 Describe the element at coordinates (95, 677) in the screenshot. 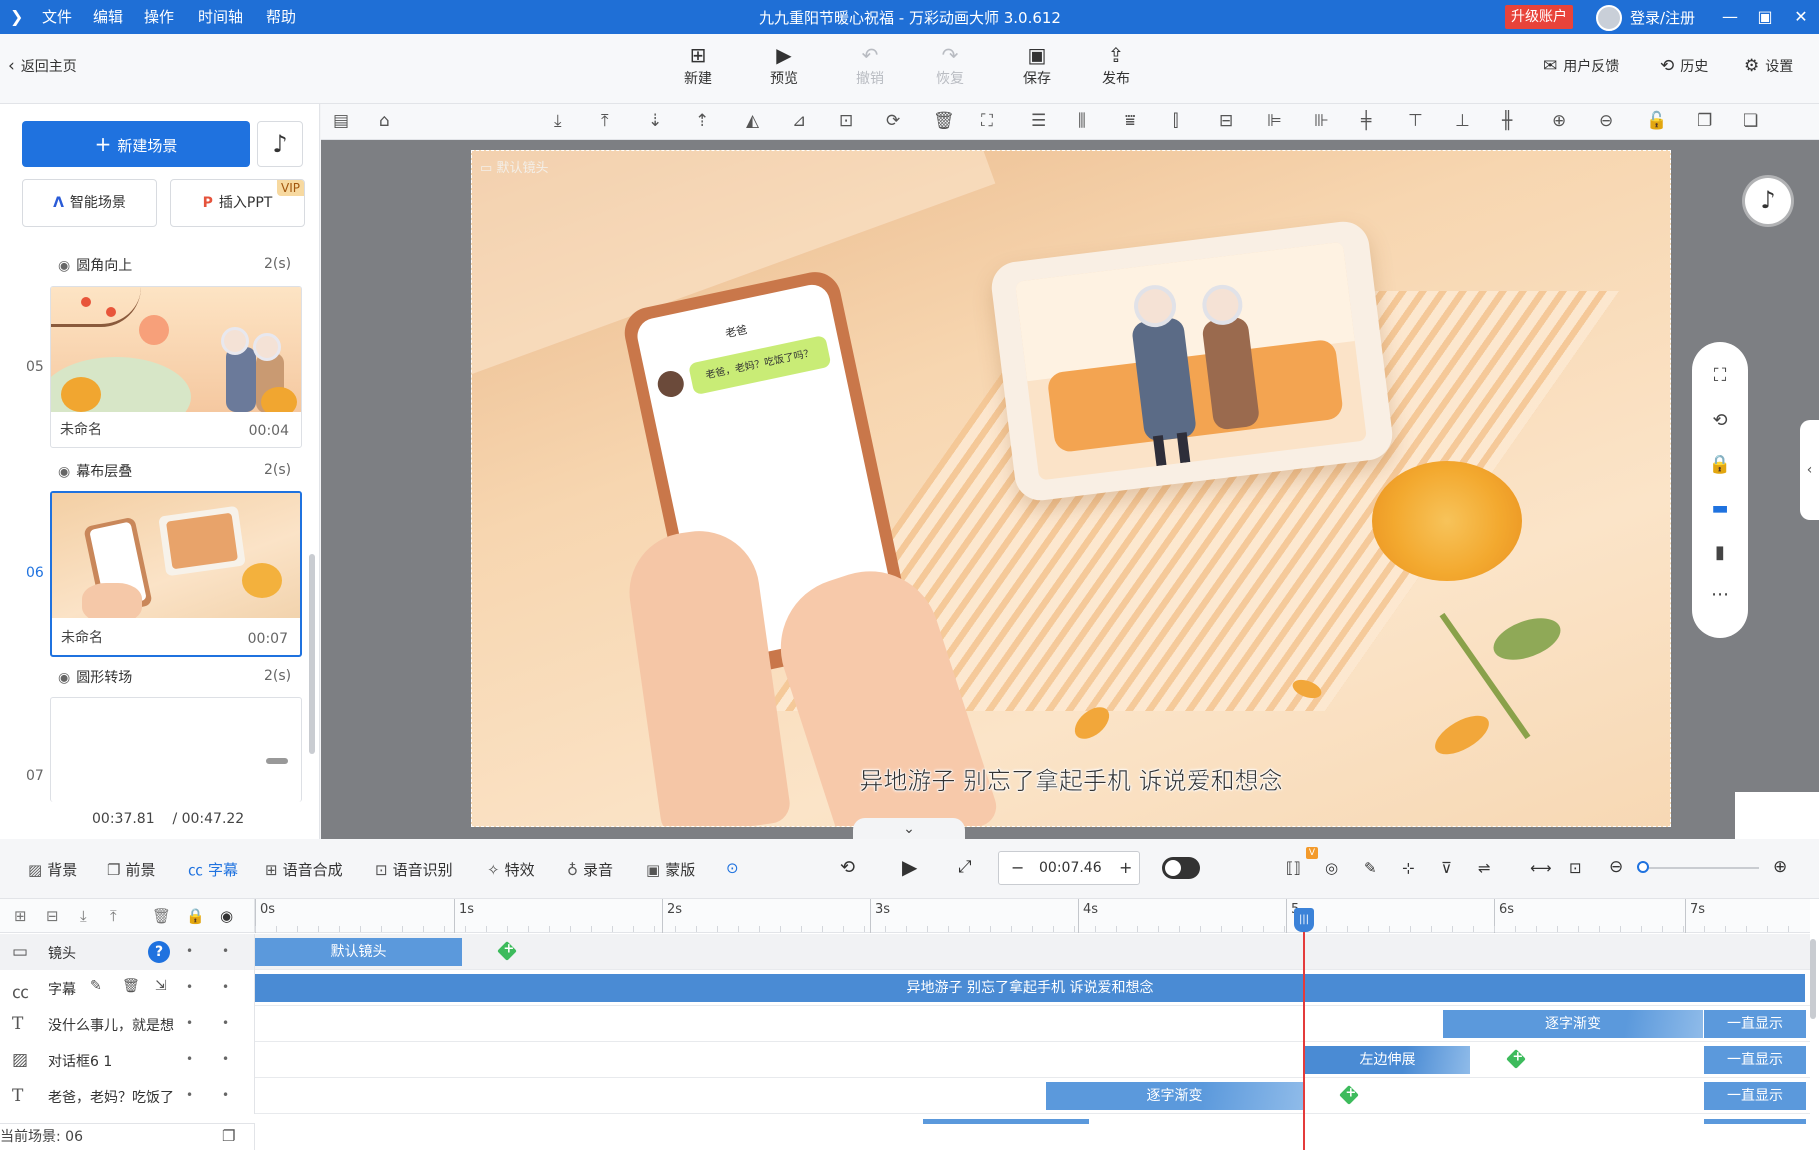

I see `transition-label: ◉ 圆形转场` at that location.